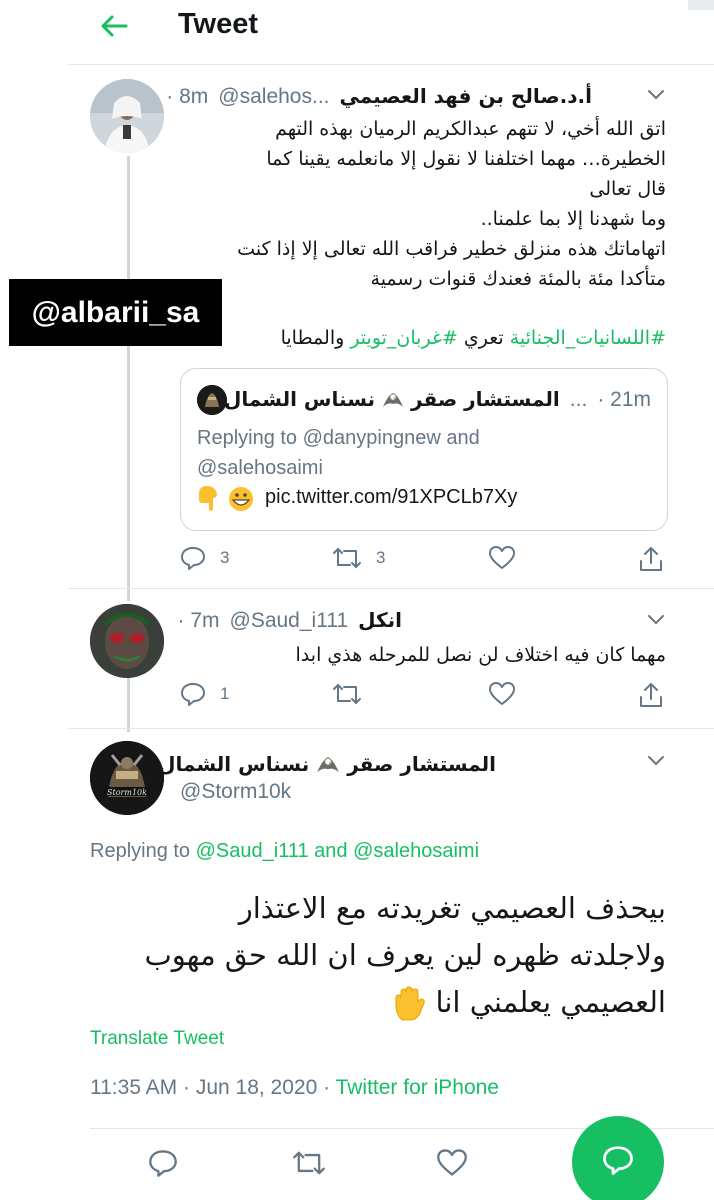 This screenshot has width=714, height=1200. Describe the element at coordinates (701, 5) in the screenshot. I see `header-corner-decoration` at that location.